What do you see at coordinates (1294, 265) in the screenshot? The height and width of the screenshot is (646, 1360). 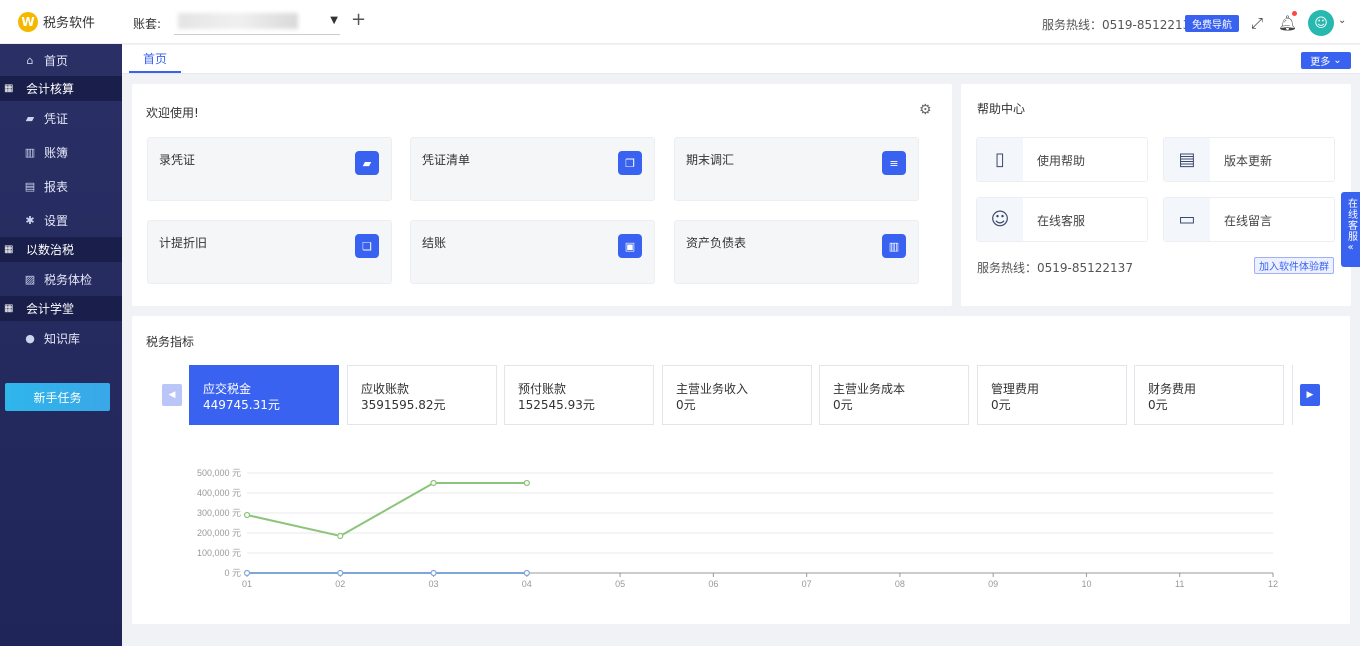 I see `join-group-button: 加入软件体验群` at bounding box center [1294, 265].